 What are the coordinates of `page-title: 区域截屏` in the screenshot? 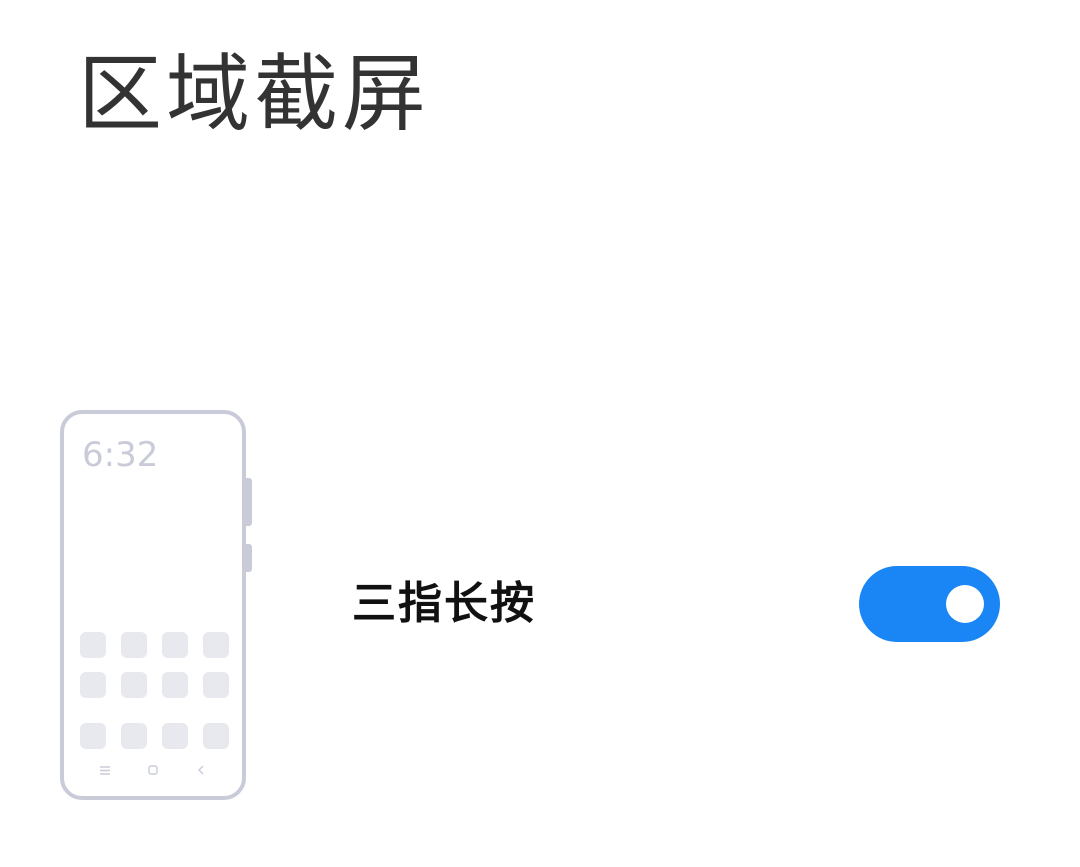 It's located at (254, 94).